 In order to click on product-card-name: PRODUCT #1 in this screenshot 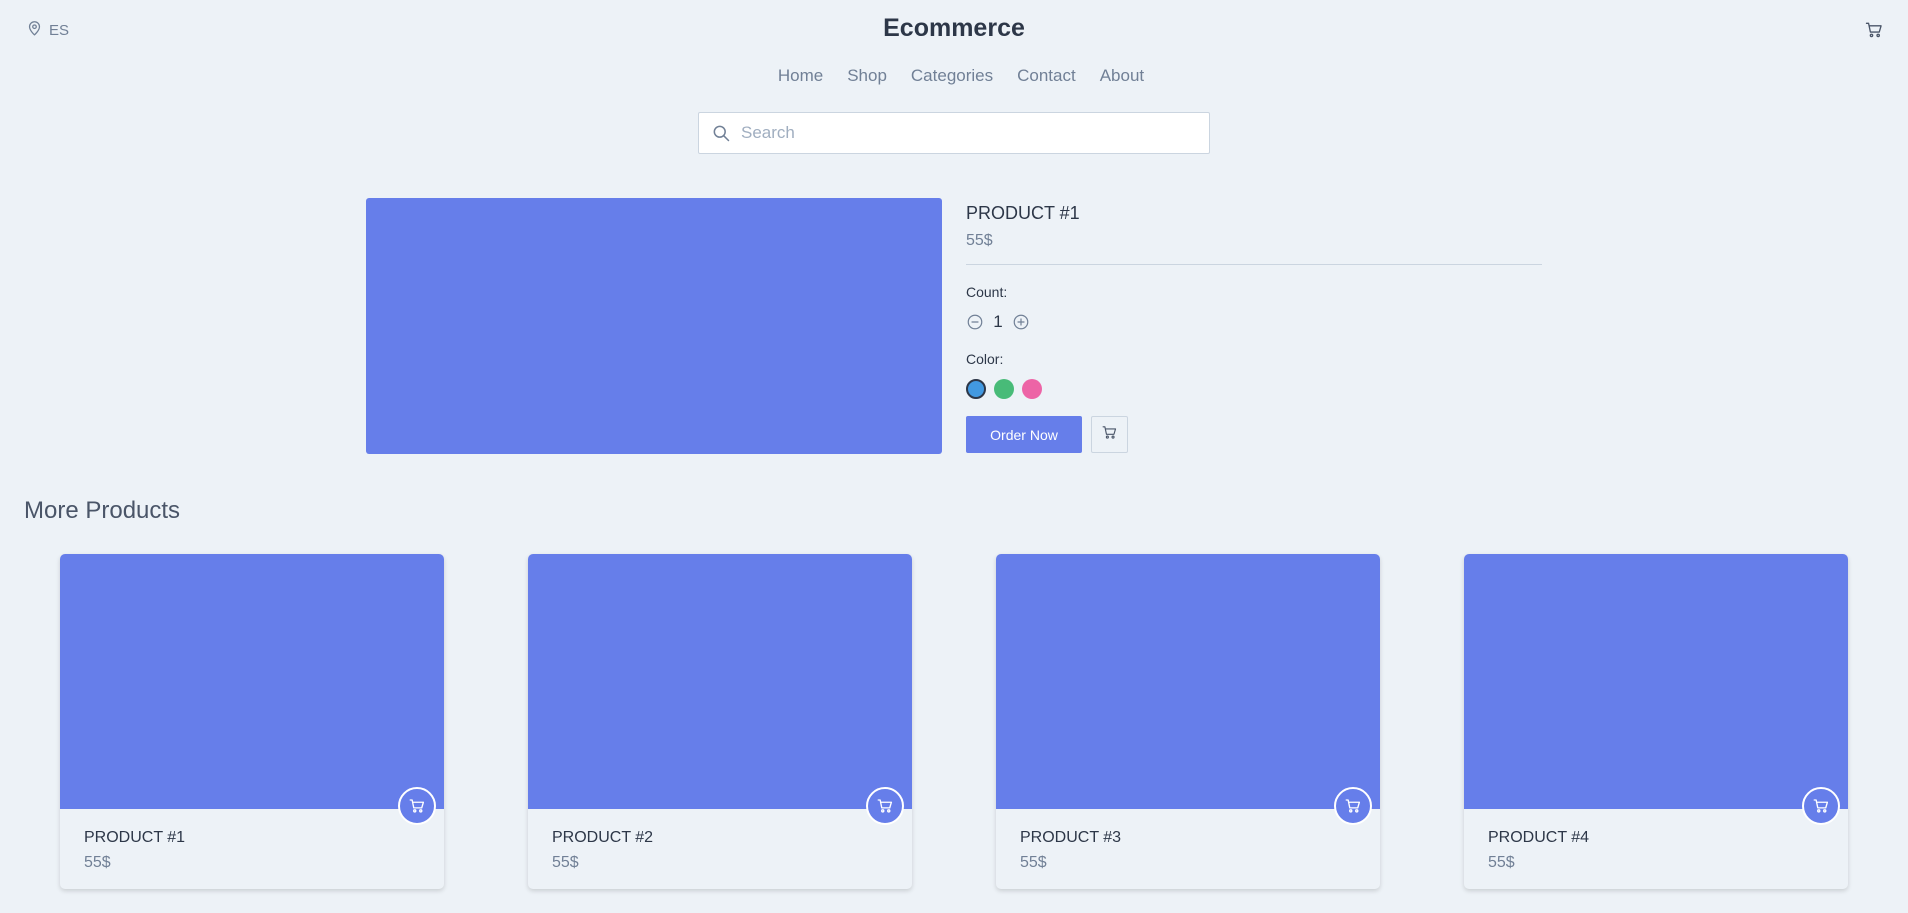, I will do `click(135, 837)`.